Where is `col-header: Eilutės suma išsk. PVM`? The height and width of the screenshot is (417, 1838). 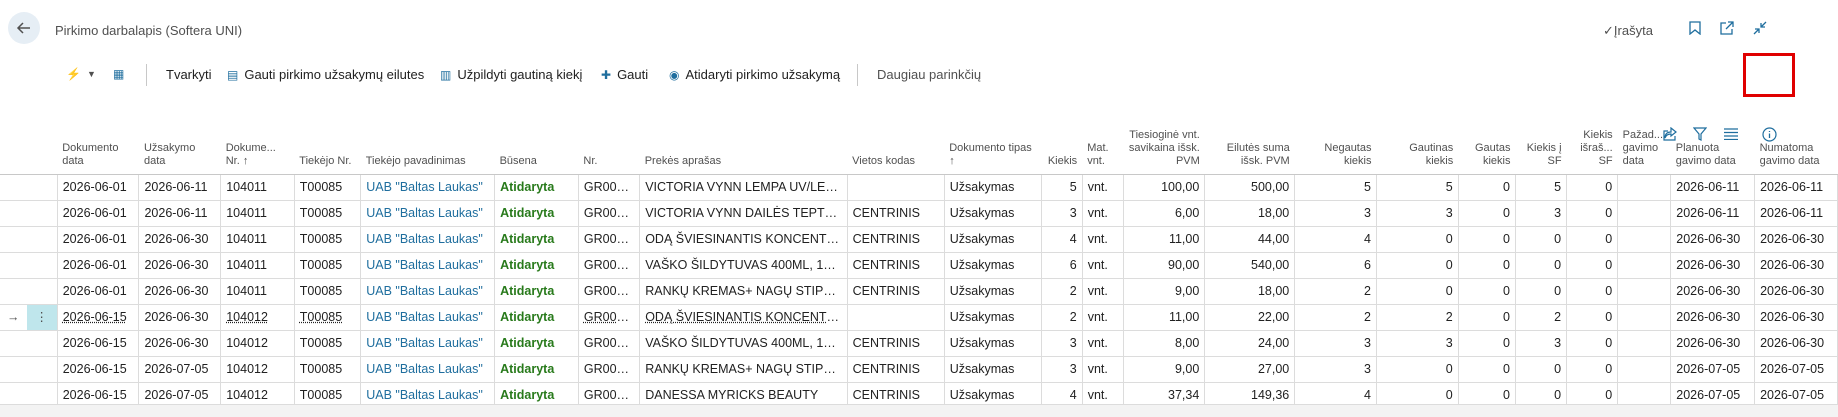
col-header: Eilutės suma išsk. PVM is located at coordinates (1249, 137).